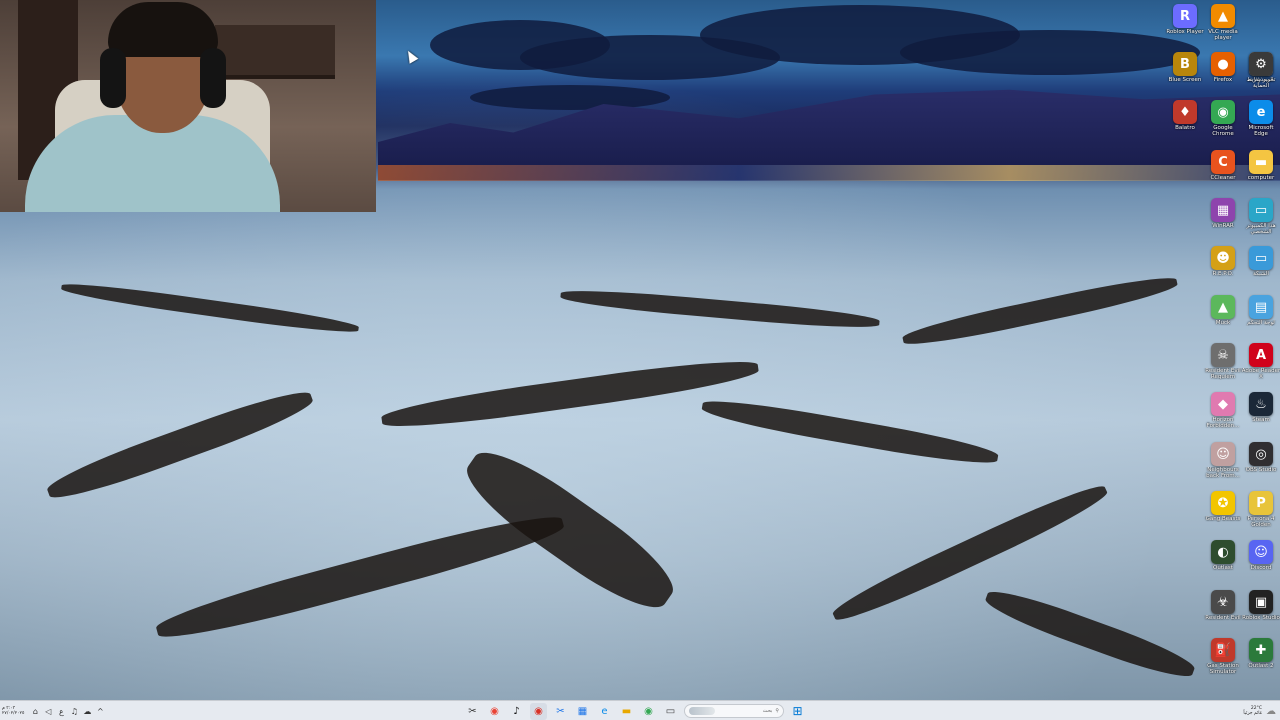 Image resolution: width=1280 pixels, height=720 pixels. Describe the element at coordinates (1261, 454) in the screenshot. I see `obs-icon: ◎` at that location.